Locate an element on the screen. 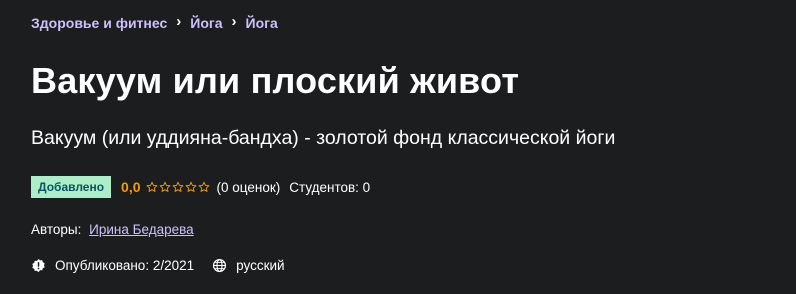 Image resolution: width=796 pixels, height=294 pixels. author-link: Ирина Бедарева is located at coordinates (141, 229).